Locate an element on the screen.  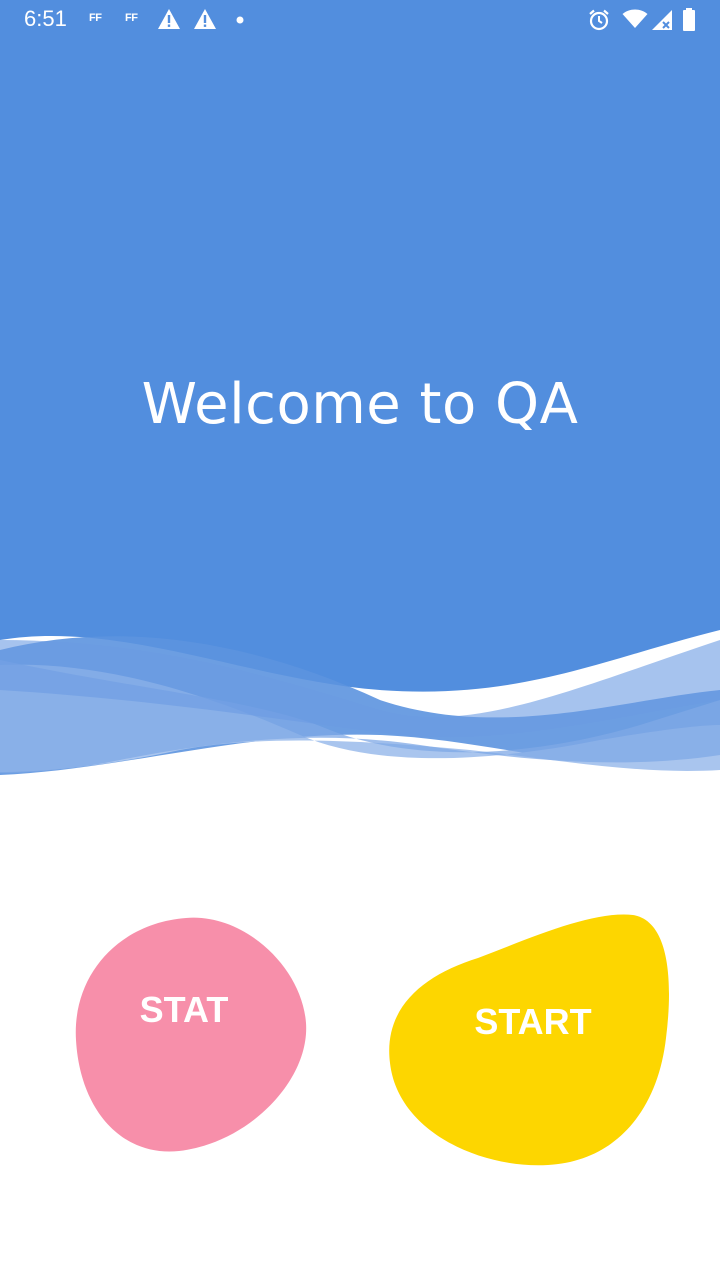
welcome-title: Welcome to QA is located at coordinates (360, 404).